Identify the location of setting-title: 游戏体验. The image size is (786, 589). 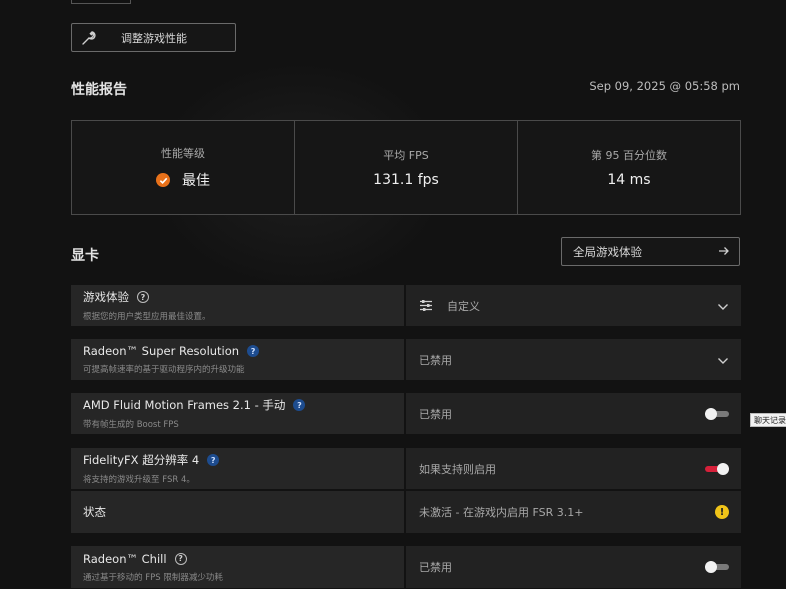
(106, 297).